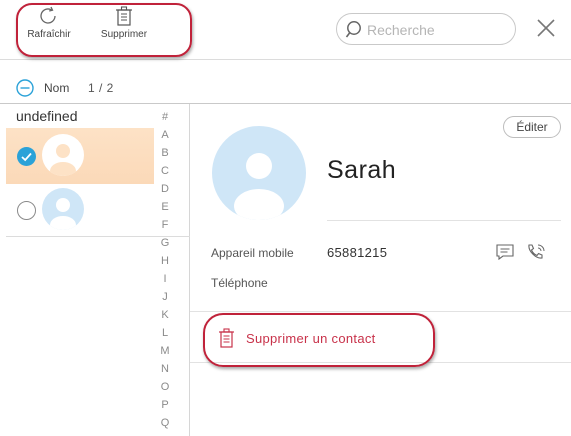  I want to click on refresh-button: Rafraîchir, so click(49, 23).